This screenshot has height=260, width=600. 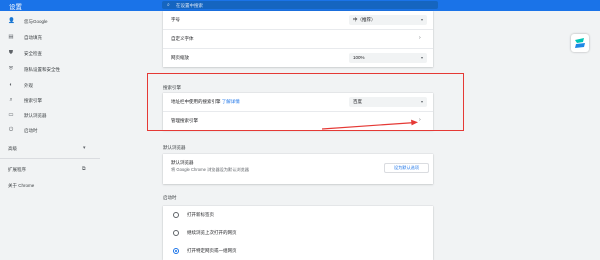 What do you see at coordinates (212, 250) in the screenshot?
I see `startup-option-label: 打开特定网页或一组网页` at bounding box center [212, 250].